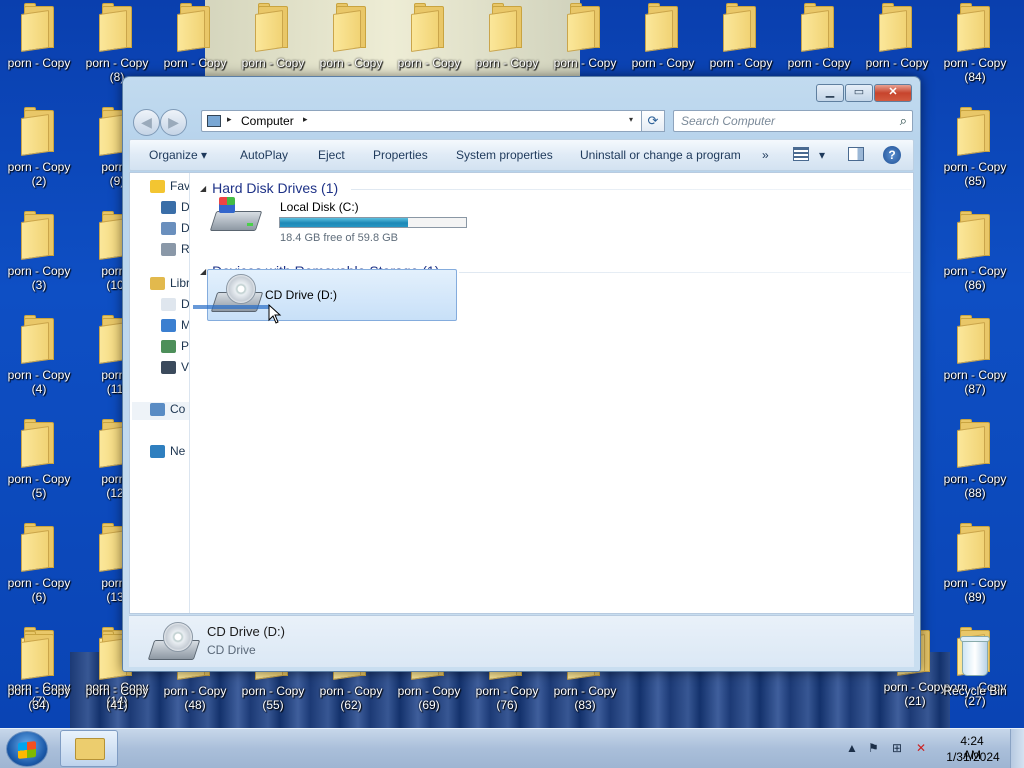 This screenshot has height=768, width=1024. What do you see at coordinates (660, 155) in the screenshot?
I see `uninstall-program-button: Uninstall or change a program` at bounding box center [660, 155].